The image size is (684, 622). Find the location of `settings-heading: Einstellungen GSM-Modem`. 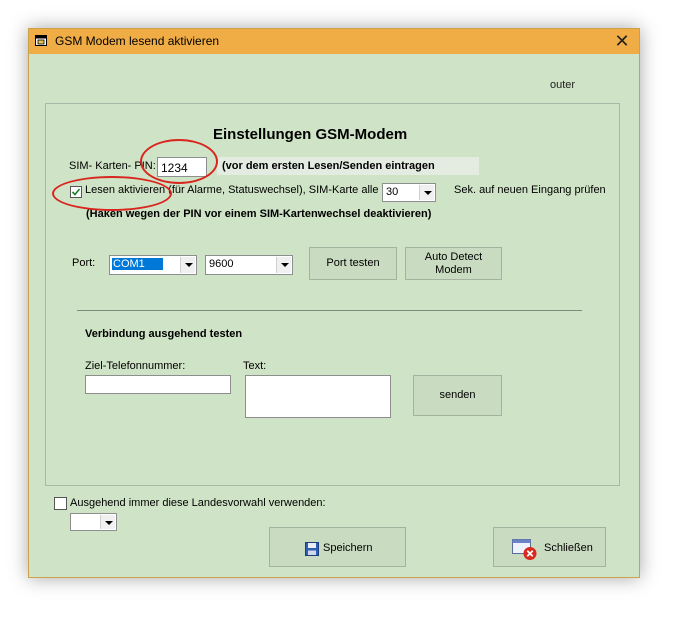

settings-heading: Einstellungen GSM-Modem is located at coordinates (310, 134).